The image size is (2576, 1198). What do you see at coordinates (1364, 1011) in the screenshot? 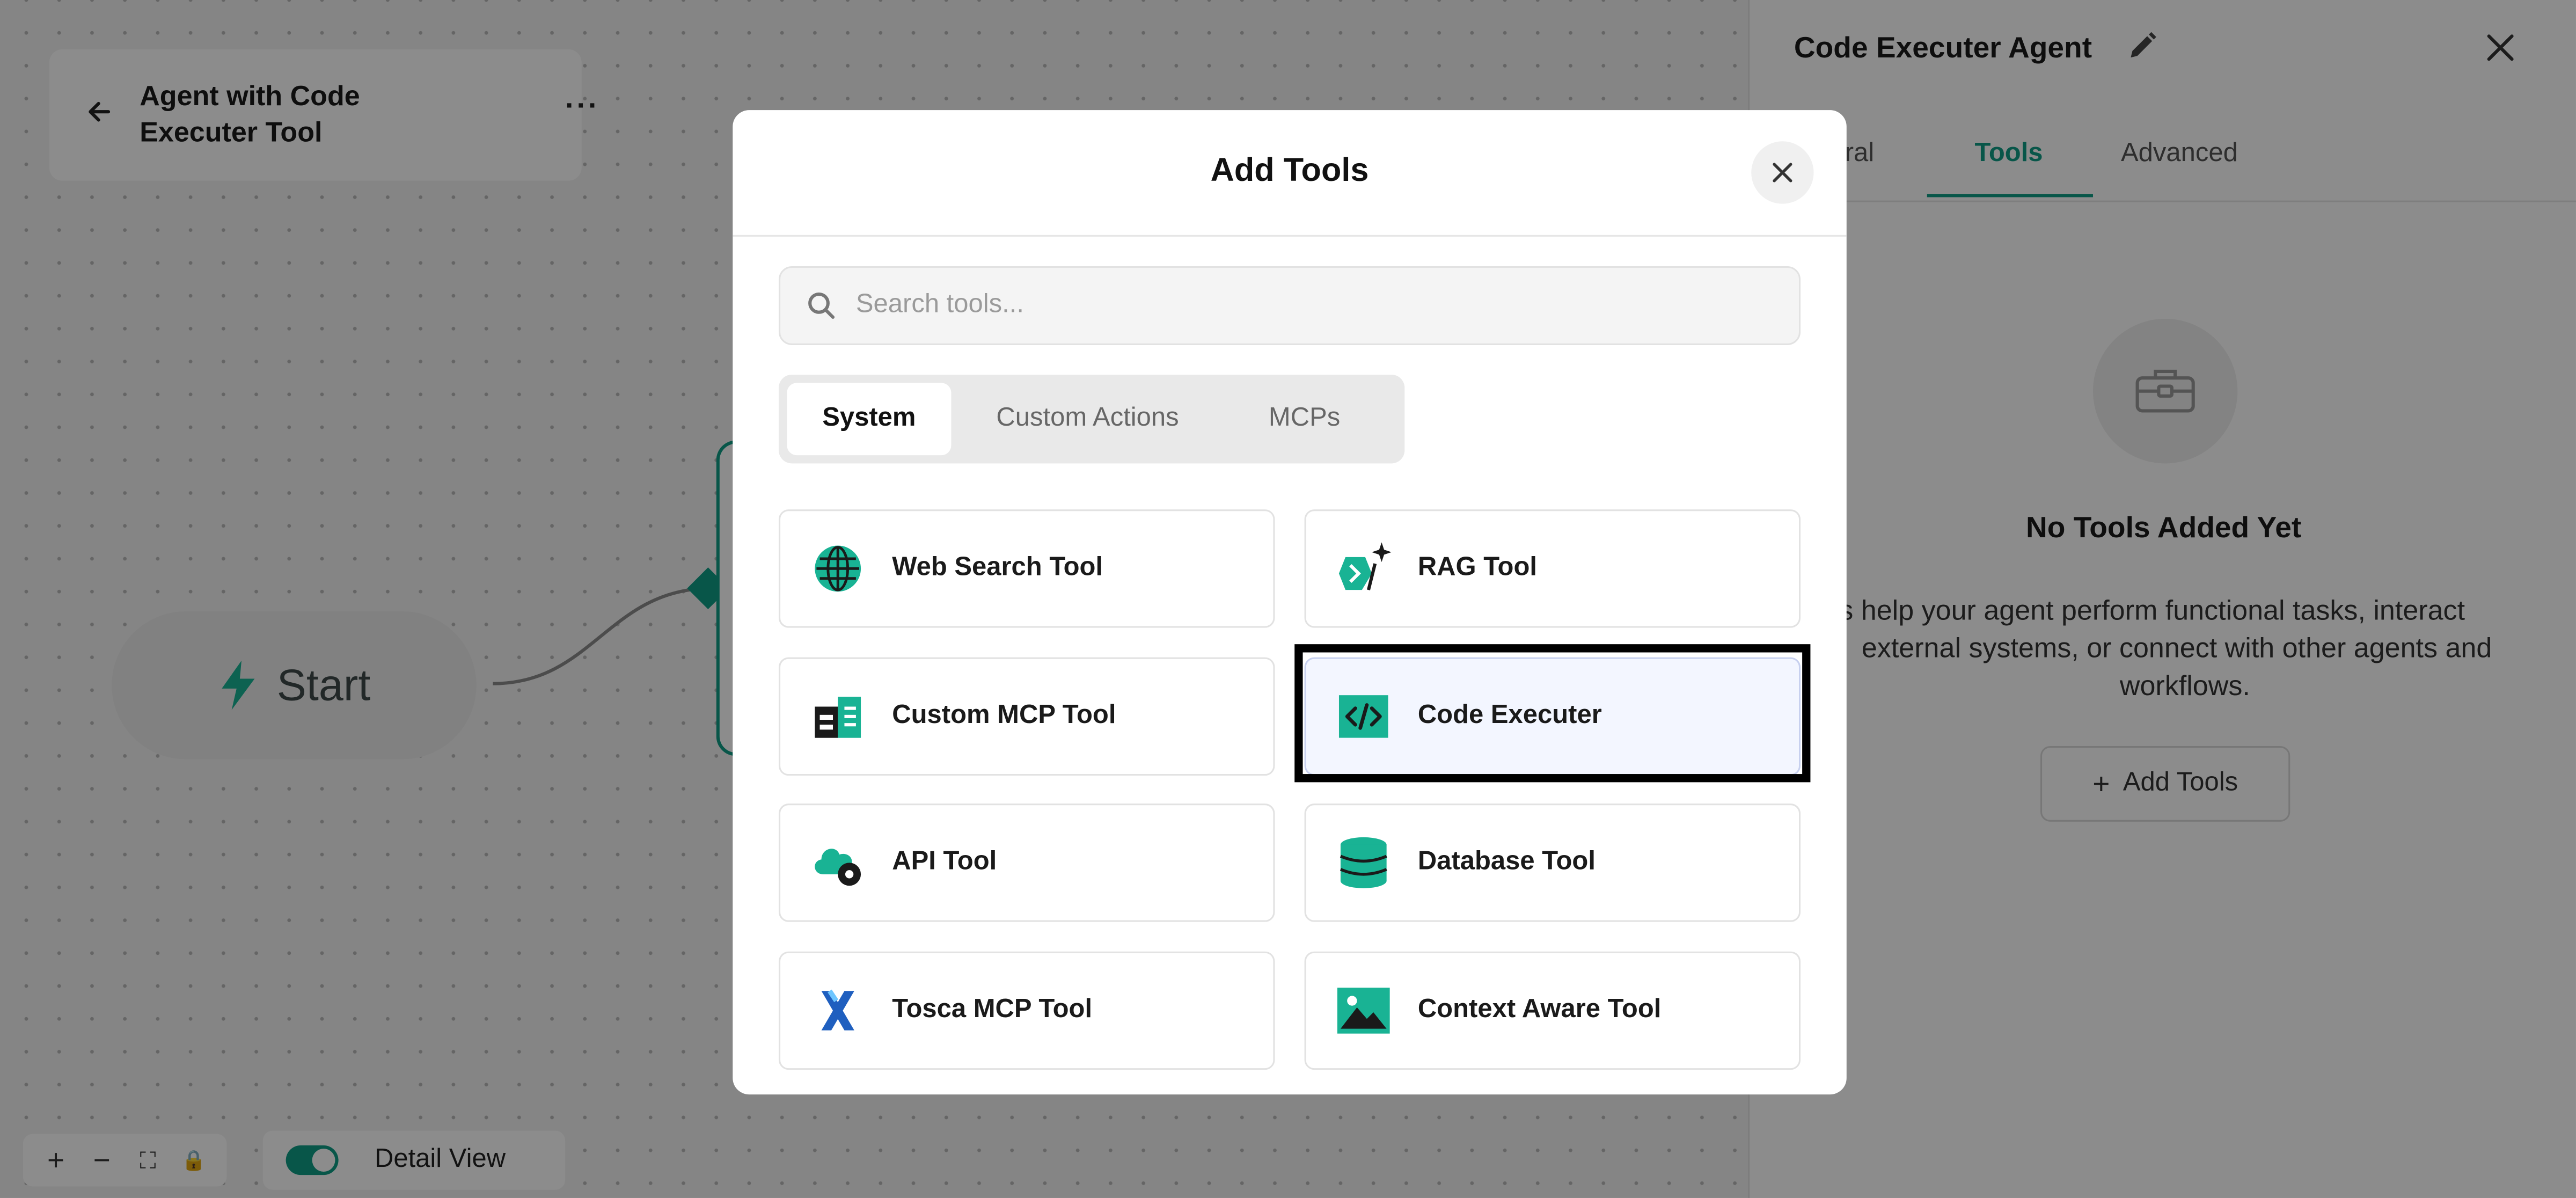
I see `image-icon` at bounding box center [1364, 1011].